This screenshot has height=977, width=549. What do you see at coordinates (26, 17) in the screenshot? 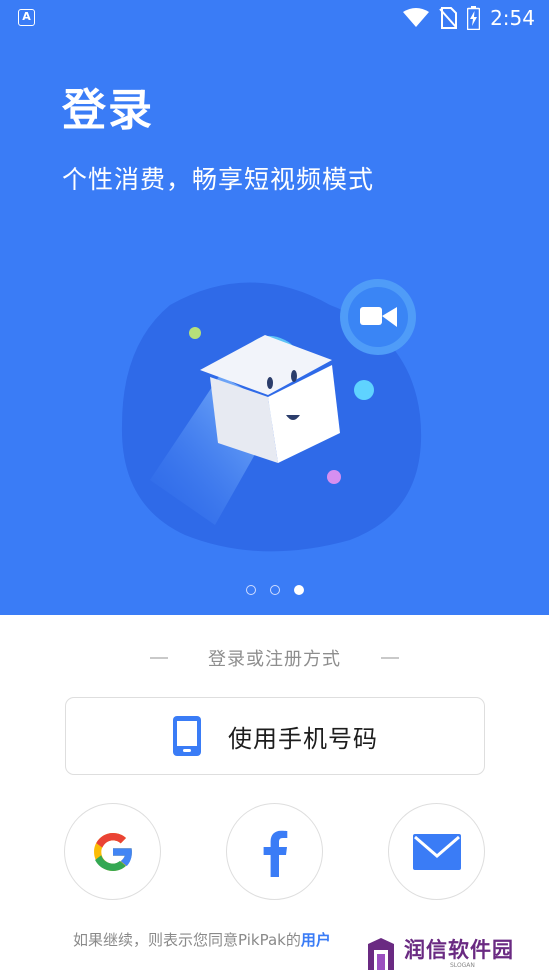
I see `app-notification-icon: A` at bounding box center [26, 17].